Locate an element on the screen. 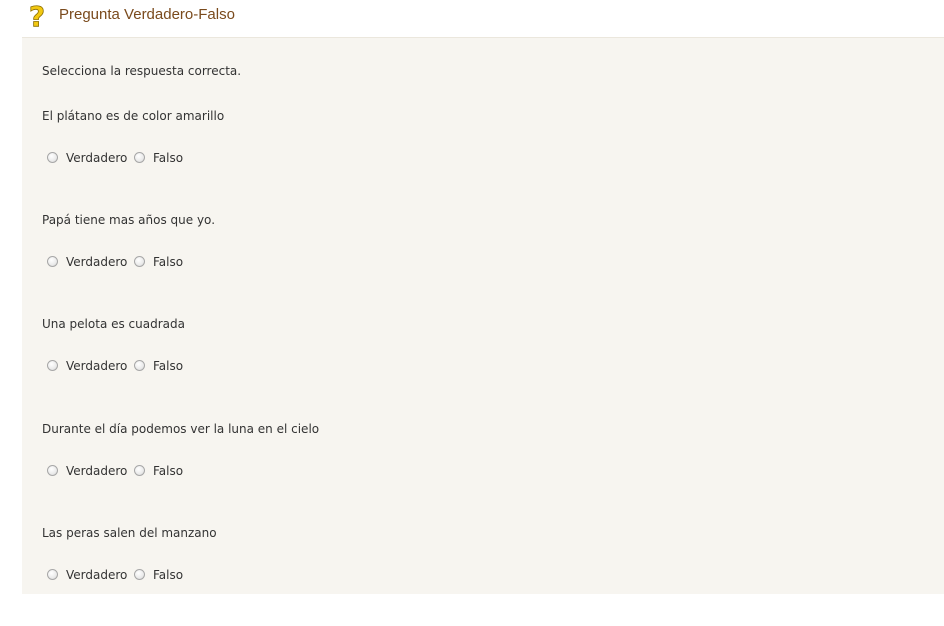 The image size is (944, 626). question-mark-icon: ? is located at coordinates (36, 16).